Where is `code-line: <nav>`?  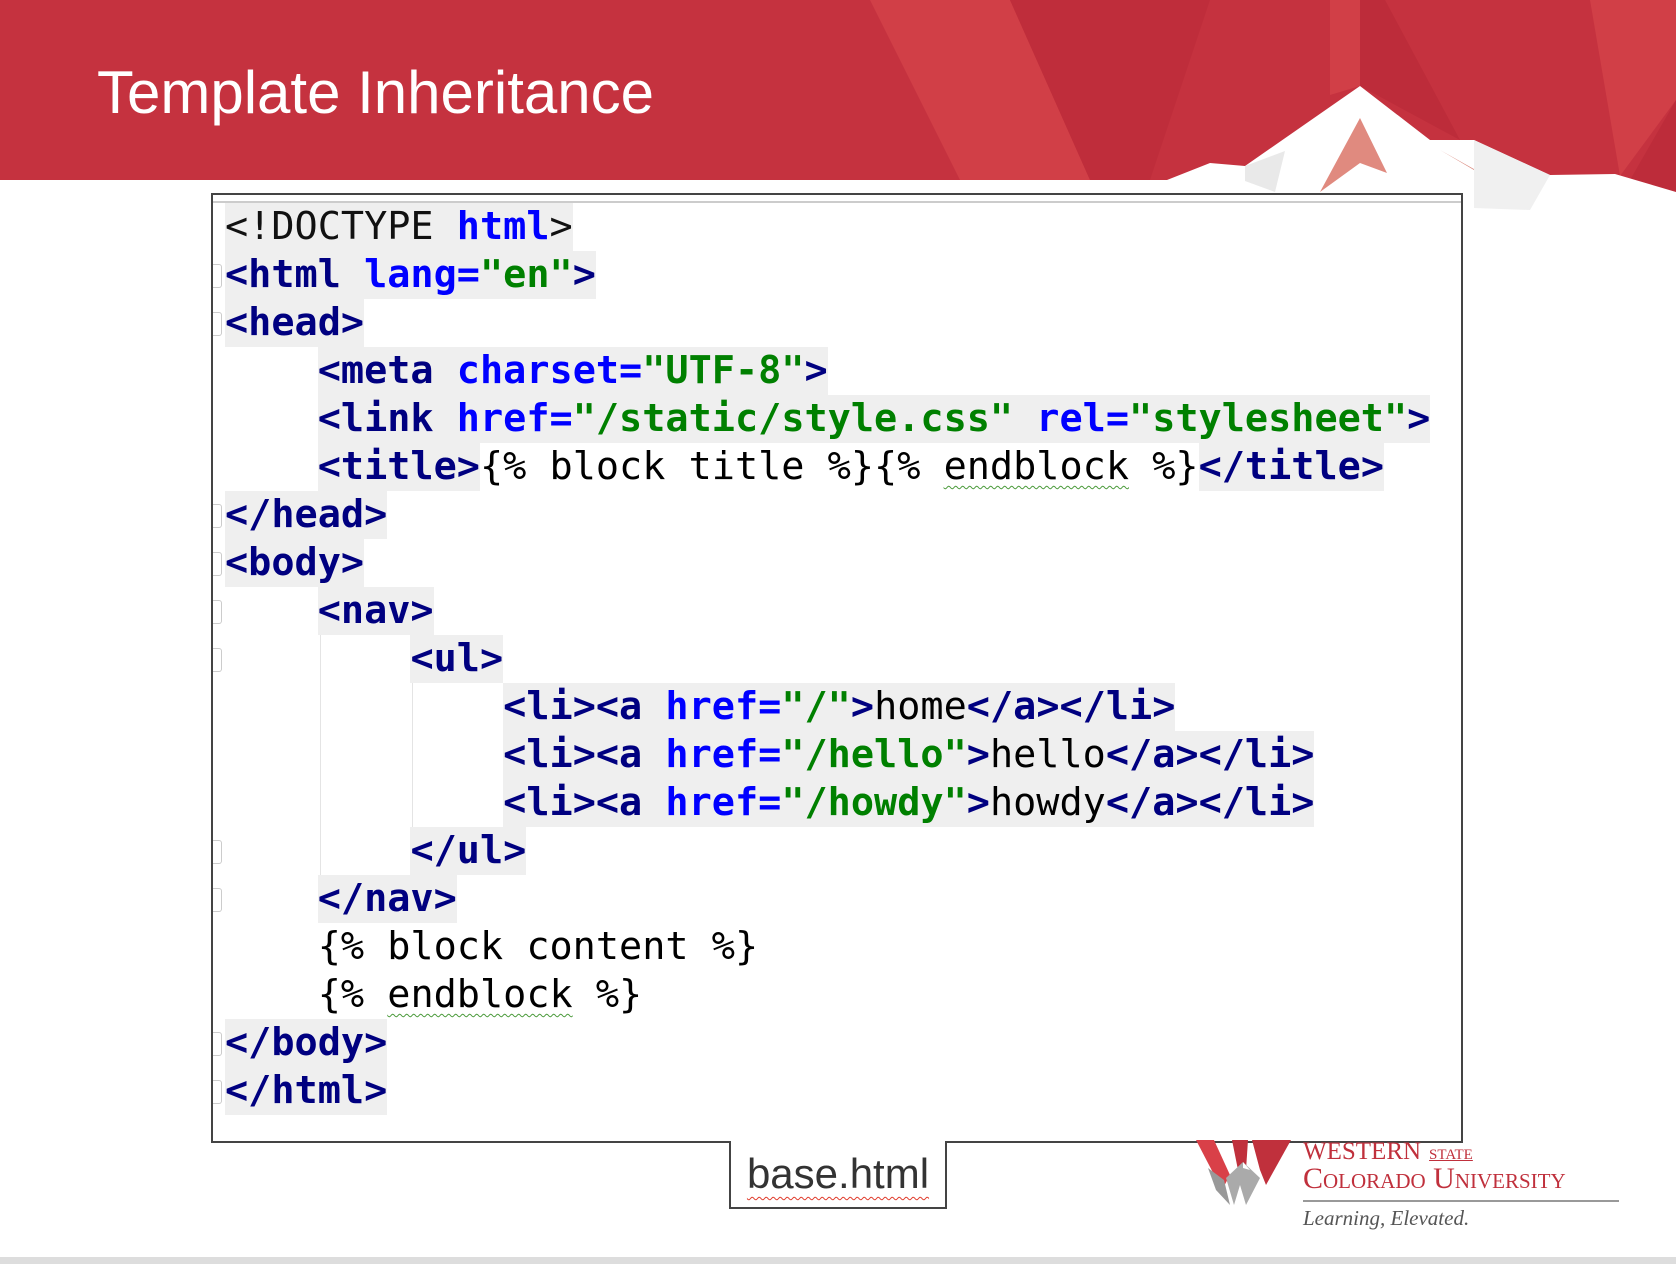 code-line: <nav> is located at coordinates (821, 611).